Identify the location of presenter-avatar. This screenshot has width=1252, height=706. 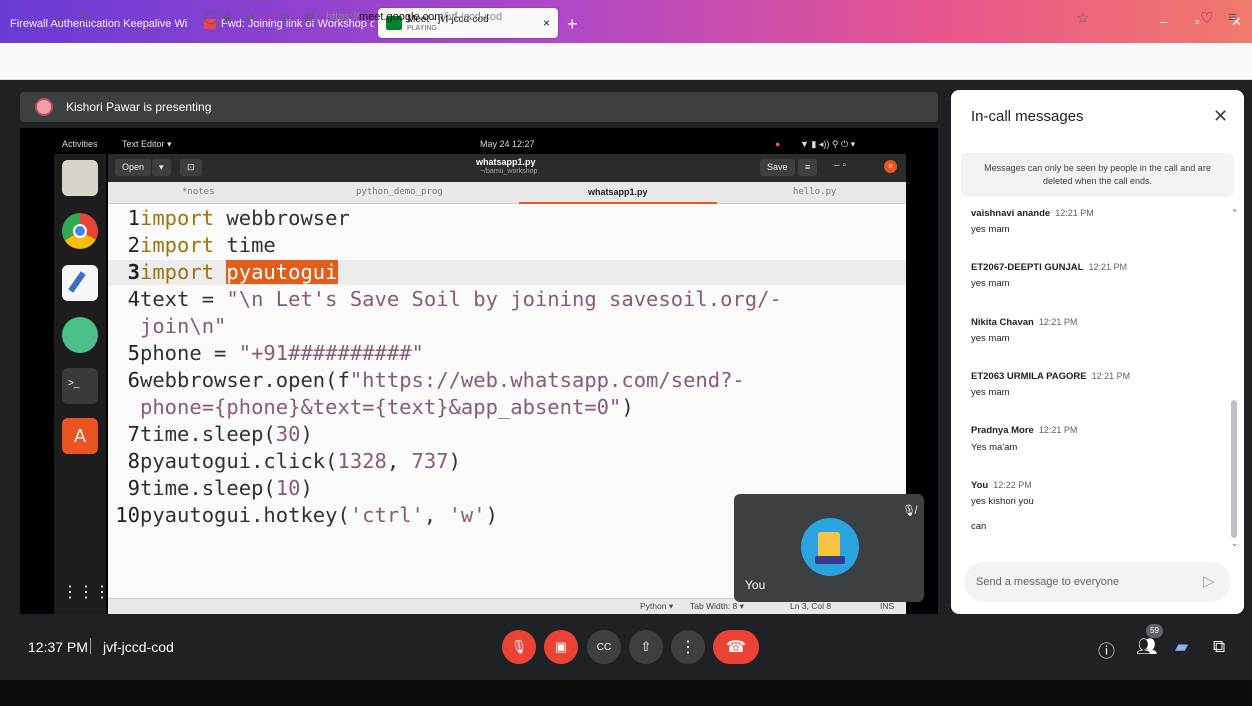
(44, 107).